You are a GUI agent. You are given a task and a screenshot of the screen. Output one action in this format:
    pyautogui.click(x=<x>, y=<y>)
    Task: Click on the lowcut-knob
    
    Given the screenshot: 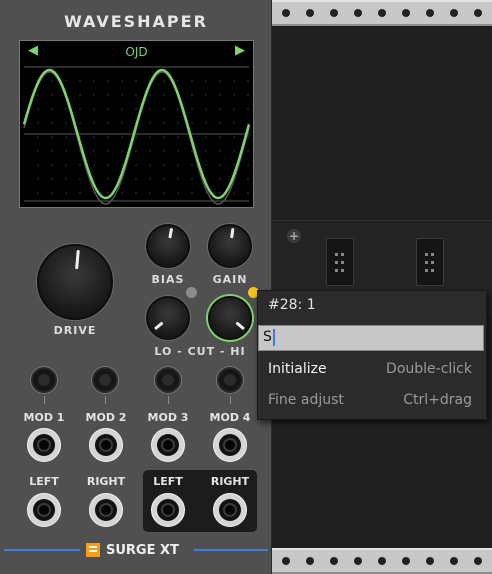 What is the action you would take?
    pyautogui.click(x=168, y=318)
    